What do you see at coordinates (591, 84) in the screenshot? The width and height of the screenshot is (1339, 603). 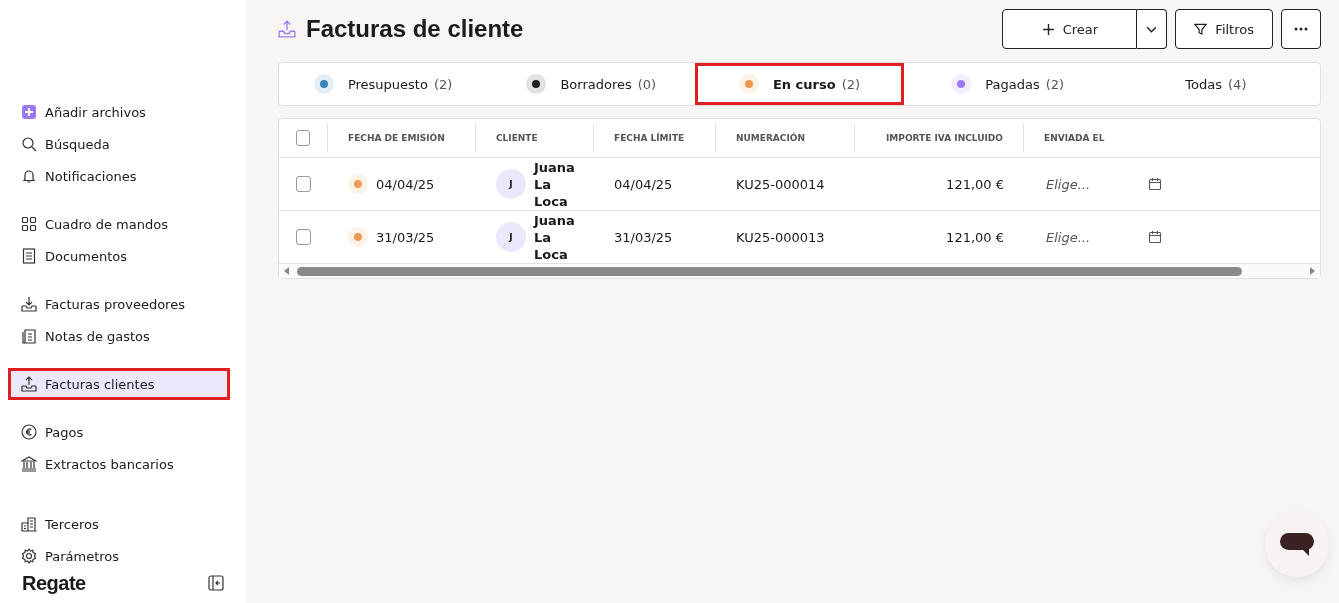 I see `status-tab: Borradores (0)` at bounding box center [591, 84].